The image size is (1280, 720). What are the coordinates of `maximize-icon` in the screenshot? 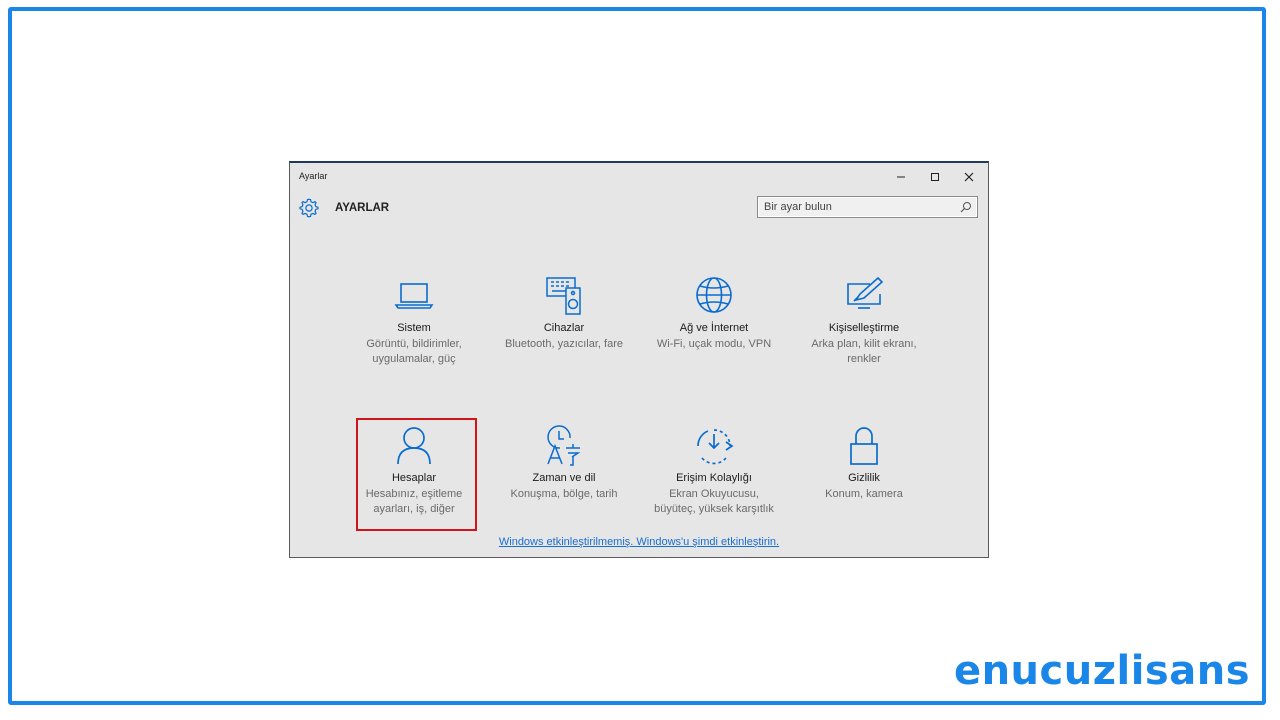 It's located at (935, 177).